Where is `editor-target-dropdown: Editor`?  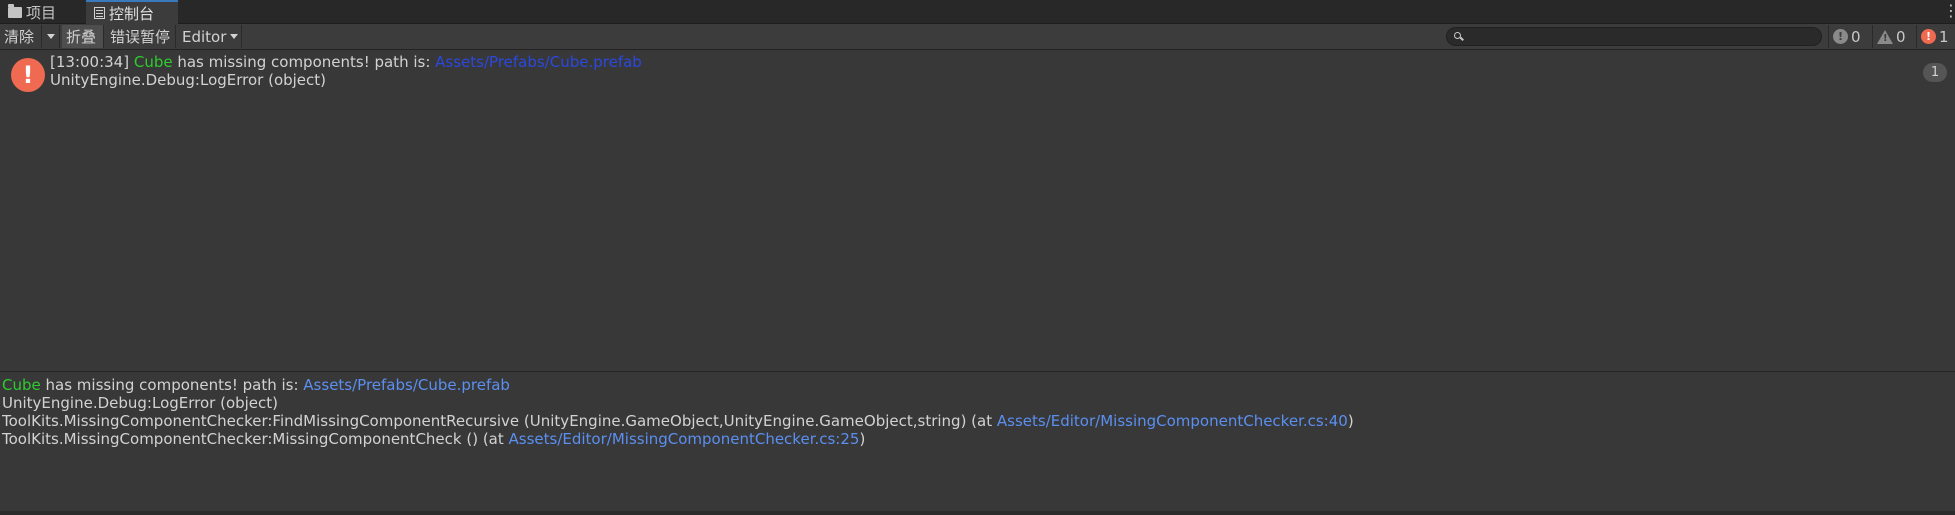
editor-target-dropdown: Editor is located at coordinates (210, 36).